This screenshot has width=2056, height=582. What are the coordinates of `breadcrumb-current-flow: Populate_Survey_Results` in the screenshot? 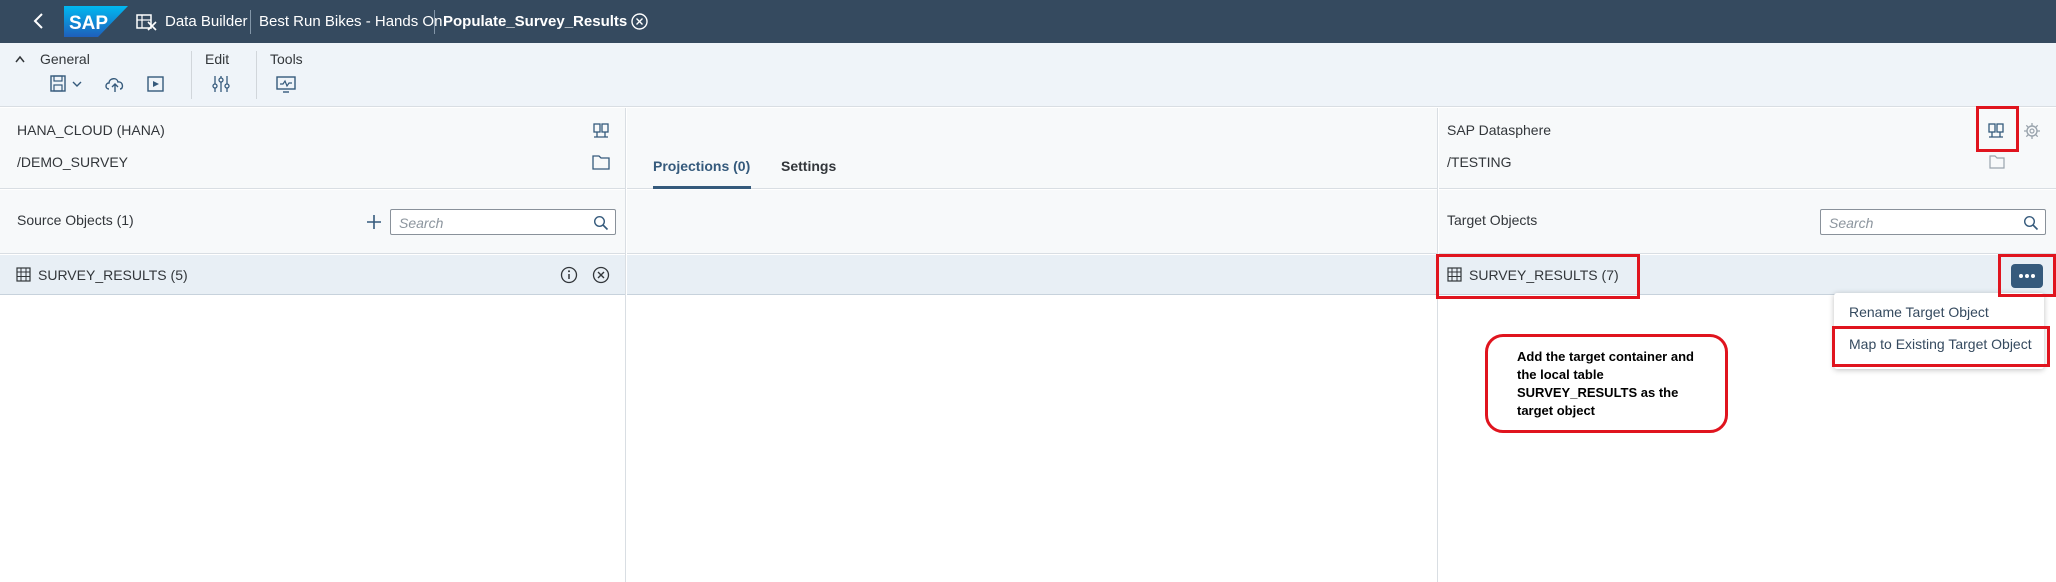 It's located at (535, 21).